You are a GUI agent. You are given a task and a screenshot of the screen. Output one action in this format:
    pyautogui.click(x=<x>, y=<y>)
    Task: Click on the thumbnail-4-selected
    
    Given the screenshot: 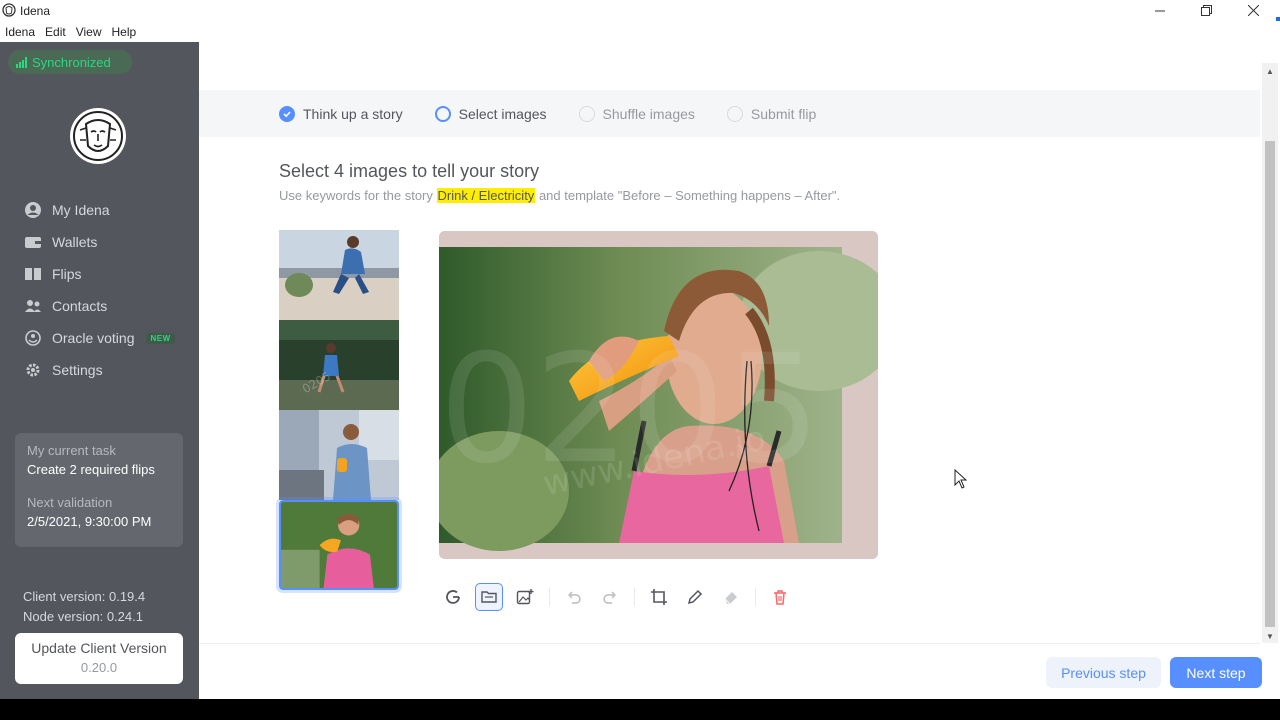 What is the action you would take?
    pyautogui.click(x=339, y=545)
    